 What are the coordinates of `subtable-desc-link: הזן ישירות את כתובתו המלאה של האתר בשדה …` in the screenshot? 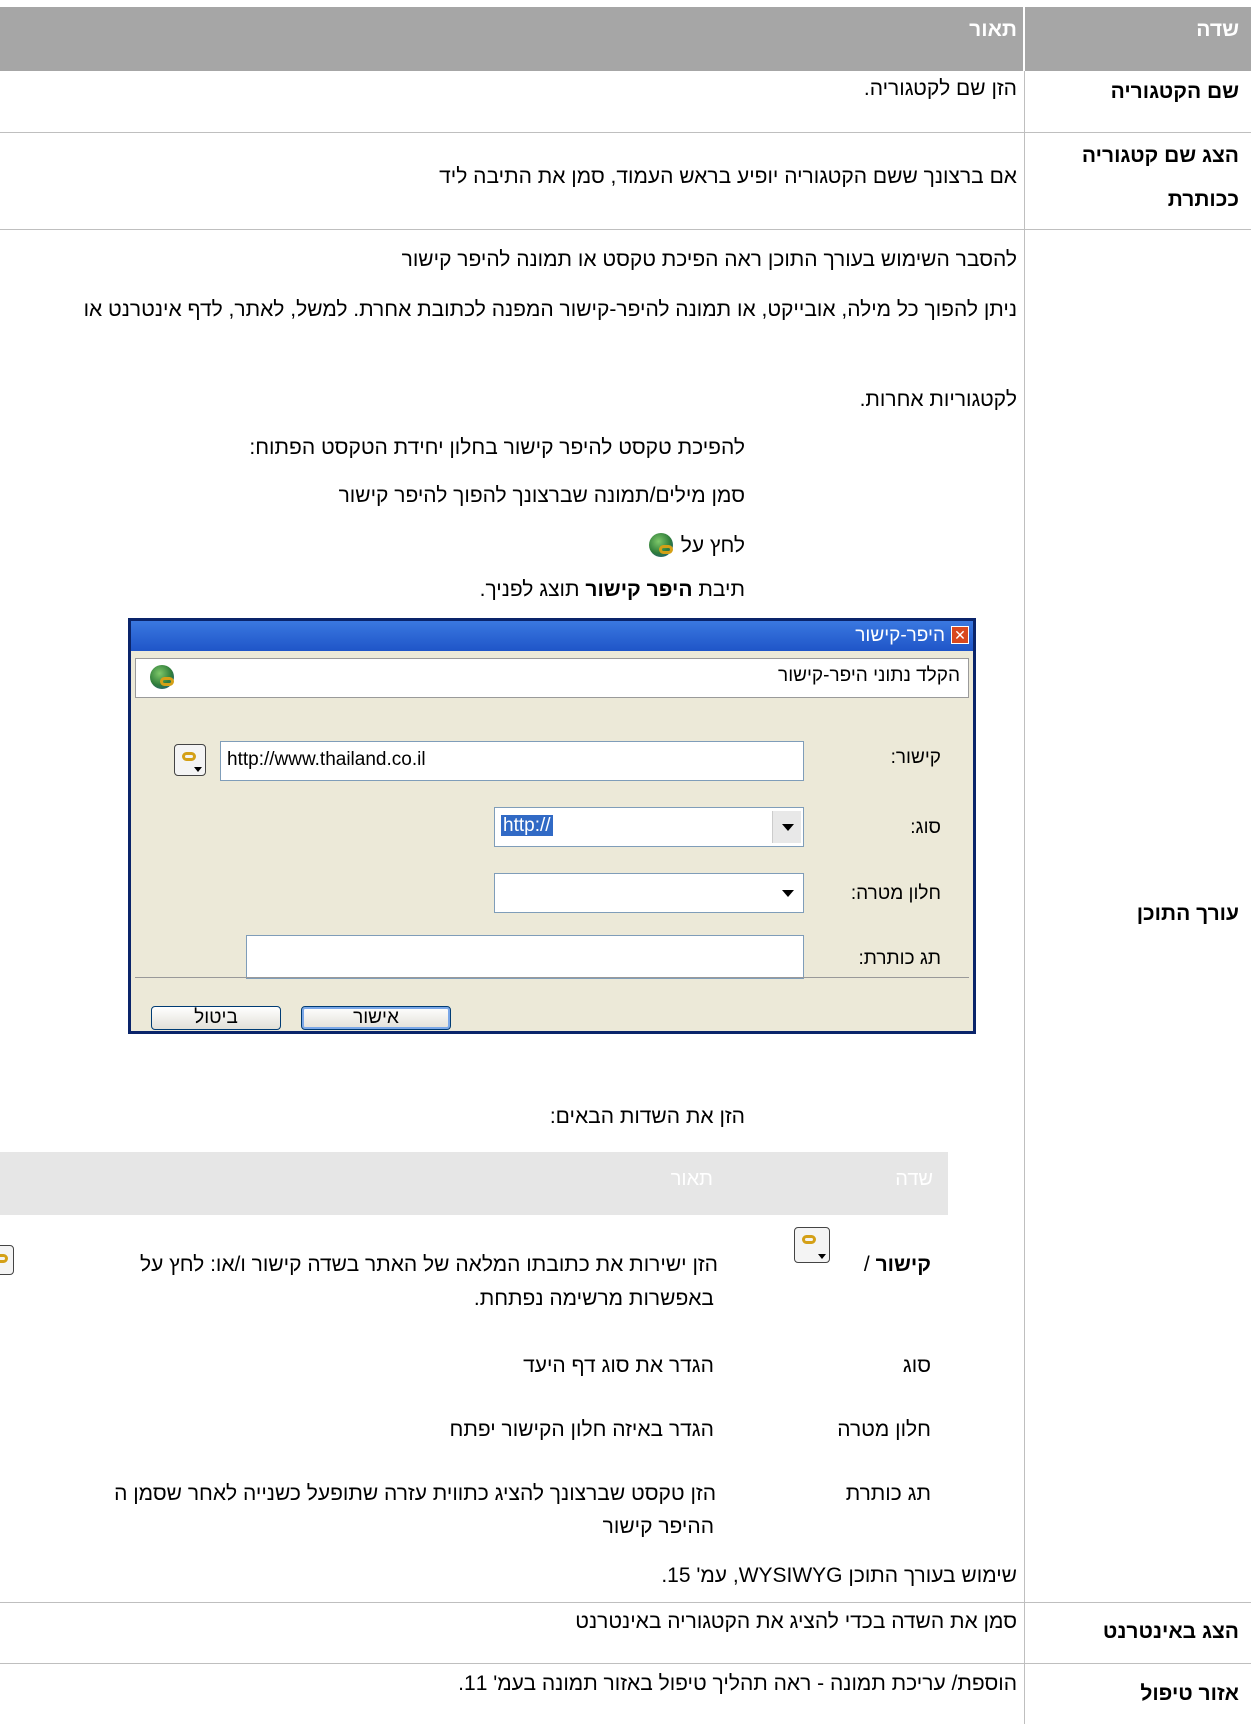 It's located at (428, 1264).